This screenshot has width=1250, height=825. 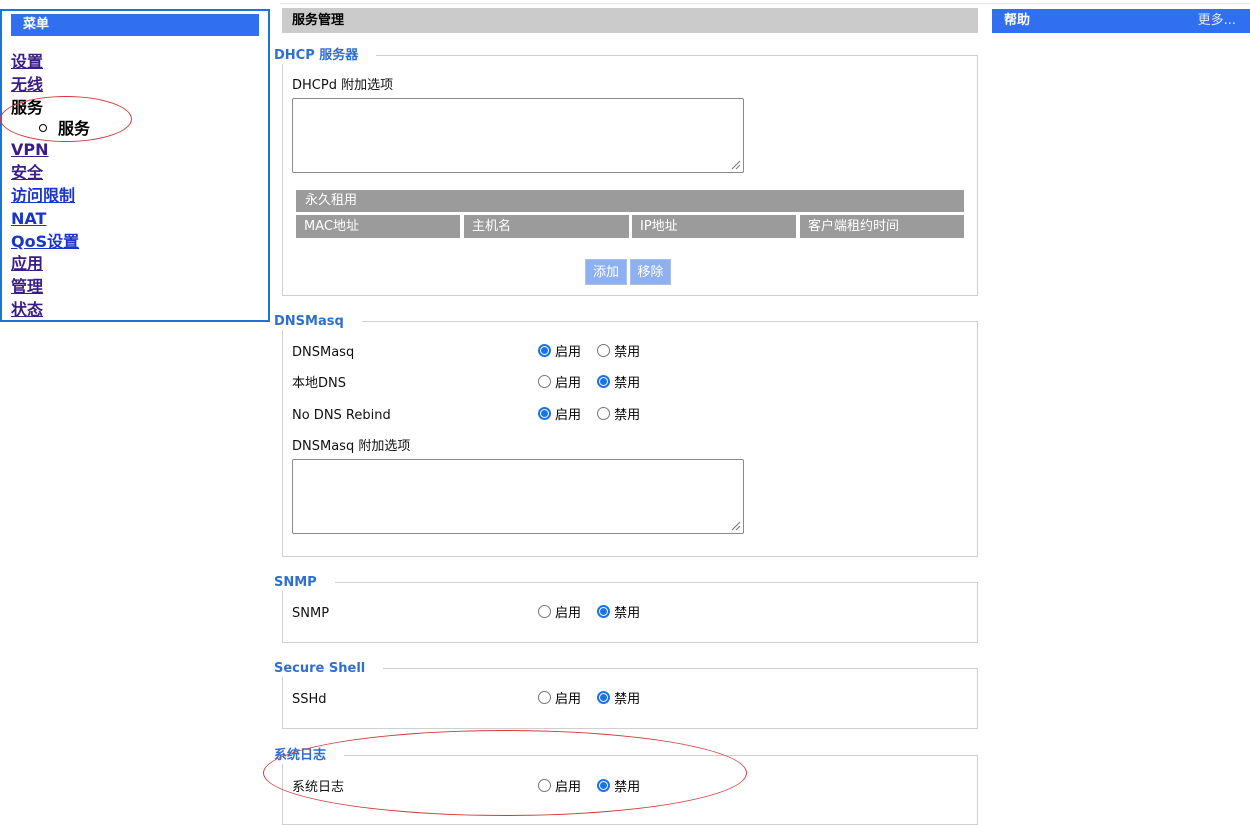 What do you see at coordinates (50, 173) in the screenshot?
I see `menu-item-security: 安全` at bounding box center [50, 173].